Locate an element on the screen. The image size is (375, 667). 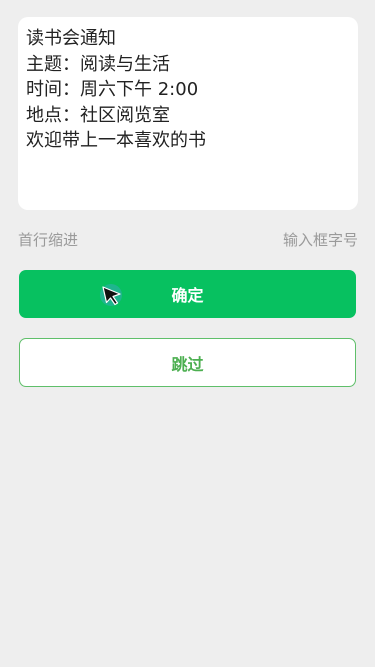
first-line-indent-option: 首行缩进 is located at coordinates (48, 240).